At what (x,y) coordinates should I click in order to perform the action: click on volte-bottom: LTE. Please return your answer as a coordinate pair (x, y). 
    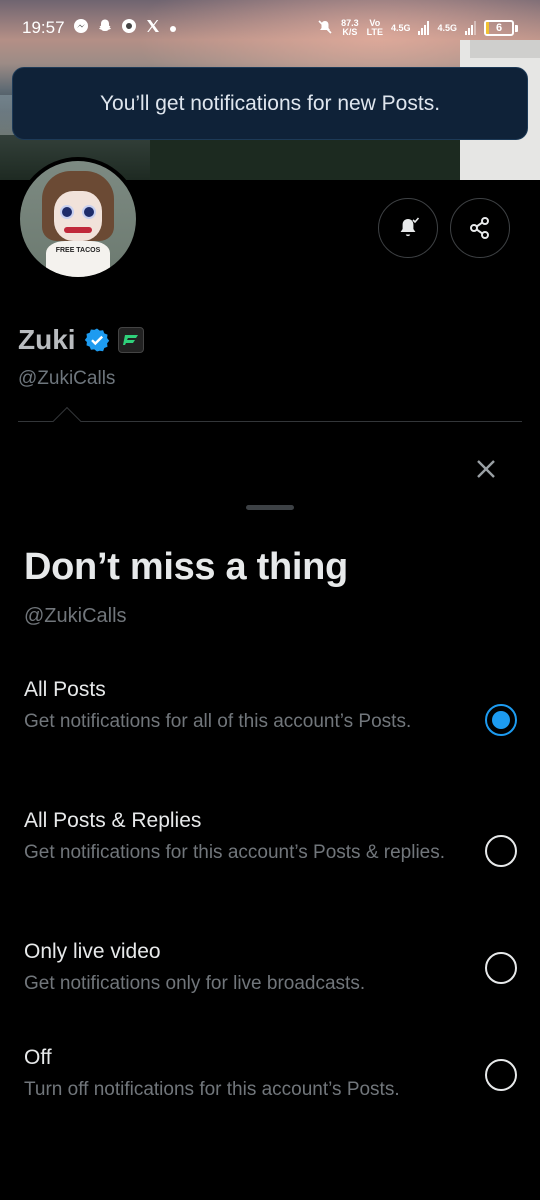
    Looking at the image, I should click on (374, 32).